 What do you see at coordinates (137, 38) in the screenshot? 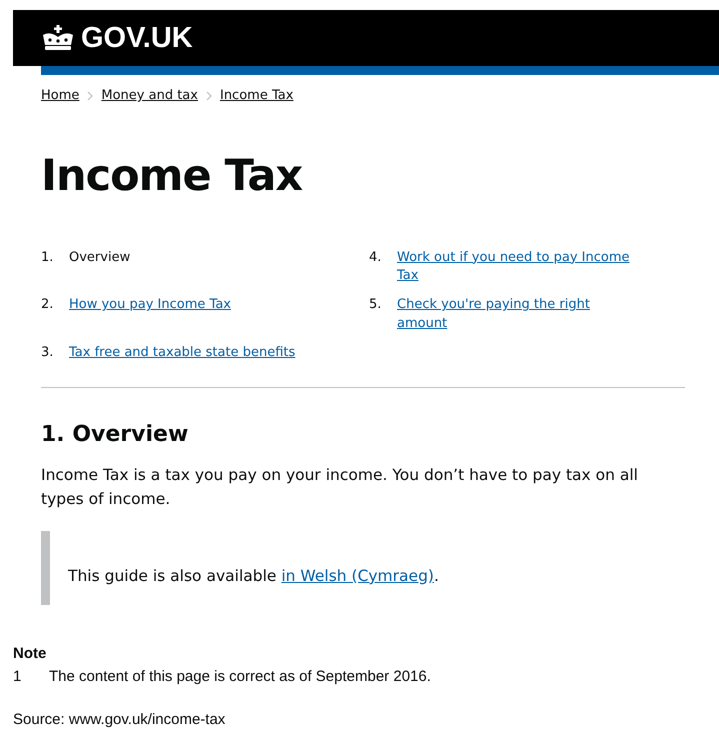
I see `site-logo: GOV.UK` at bounding box center [137, 38].